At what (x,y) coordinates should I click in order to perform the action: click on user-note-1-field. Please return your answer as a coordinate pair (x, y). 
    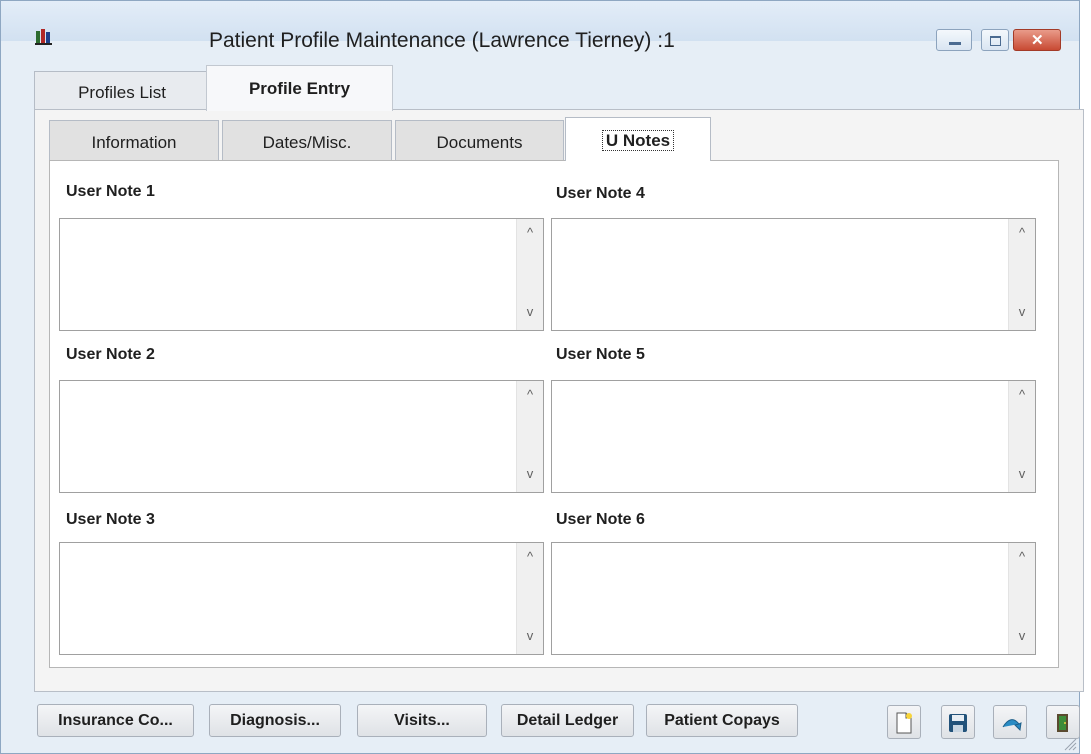
    Looking at the image, I should click on (288, 274).